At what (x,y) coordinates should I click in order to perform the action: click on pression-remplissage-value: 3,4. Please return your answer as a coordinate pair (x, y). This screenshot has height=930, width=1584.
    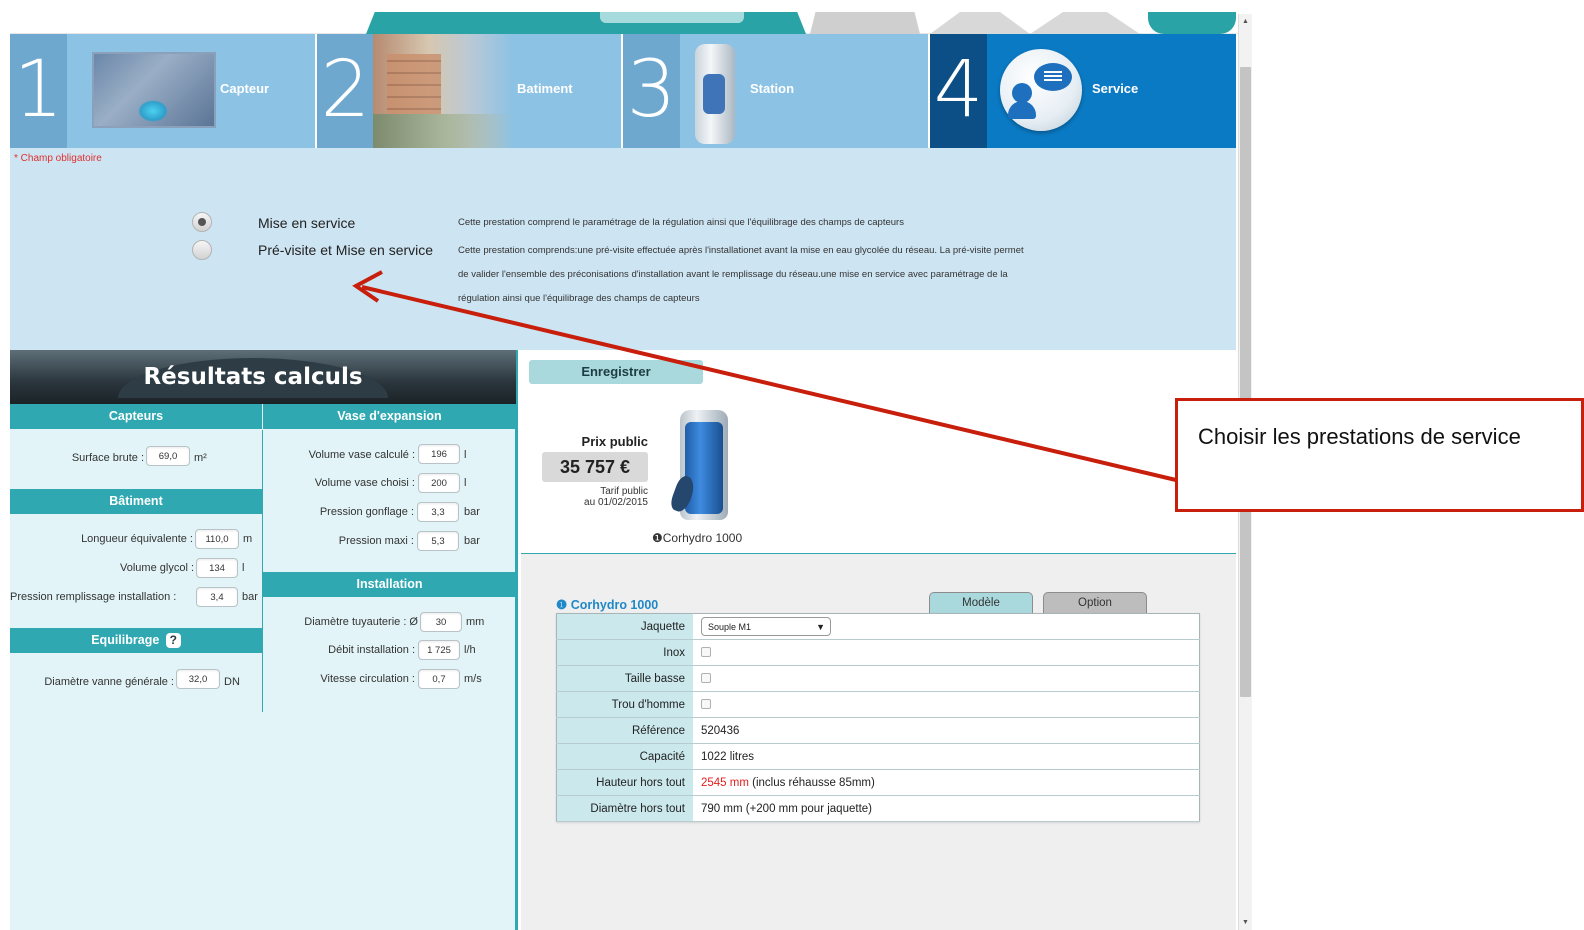
    Looking at the image, I should click on (217, 597).